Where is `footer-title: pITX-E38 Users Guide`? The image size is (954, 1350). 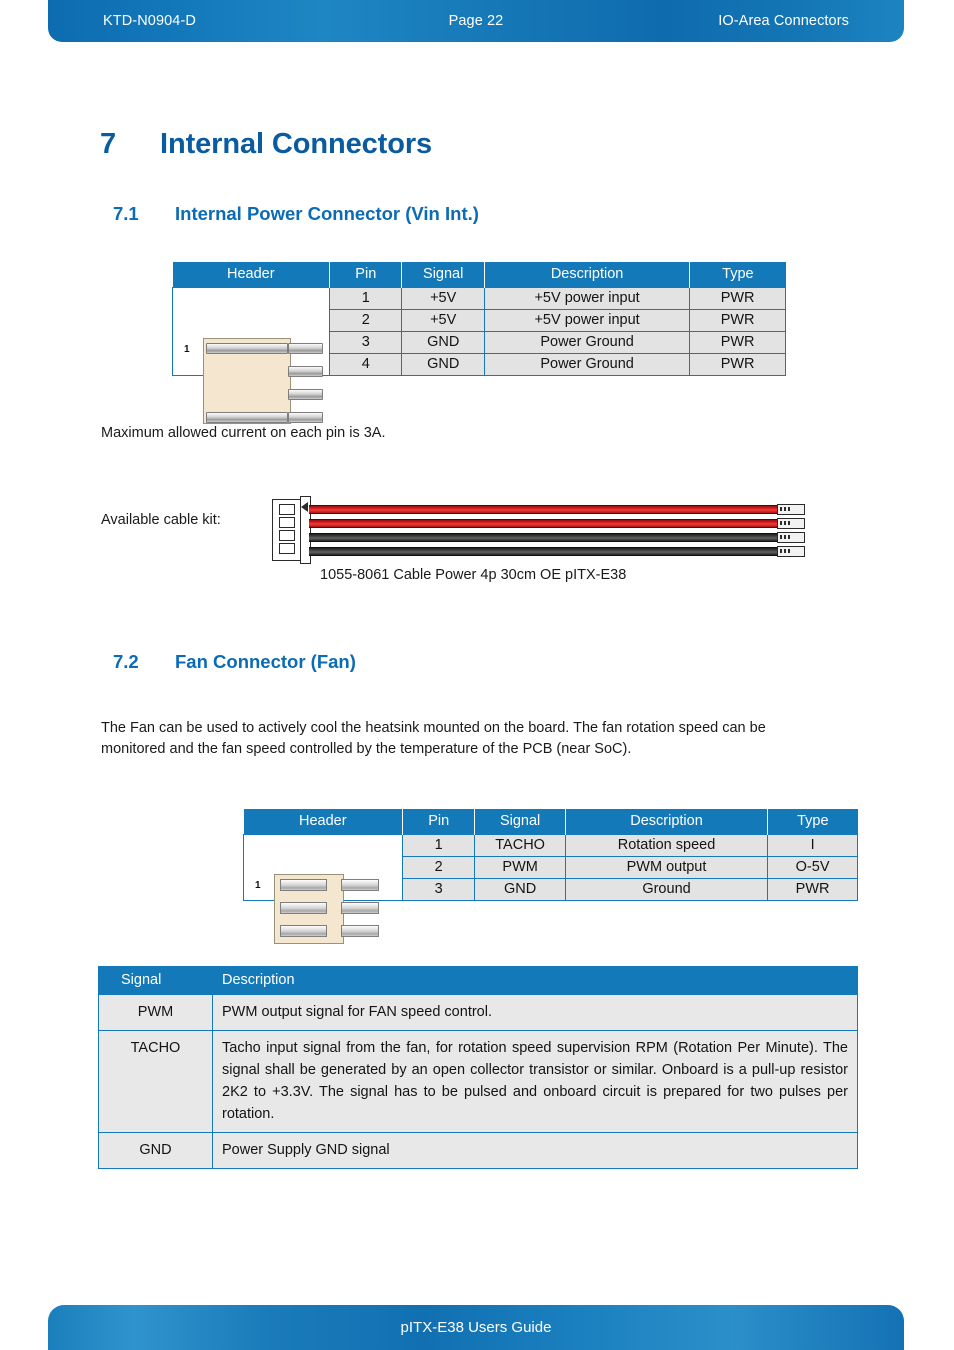
footer-title: pITX-E38 Users Guide is located at coordinates (476, 1327).